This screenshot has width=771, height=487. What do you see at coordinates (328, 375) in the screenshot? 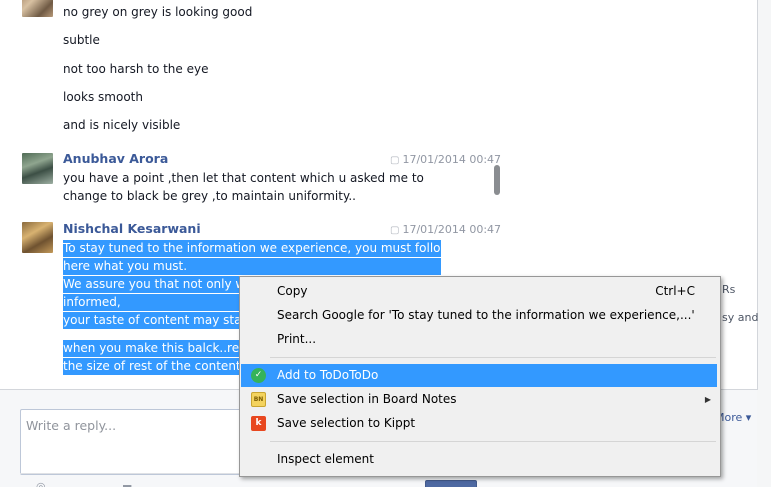
I see `menu-item-label: Add to ToDoToDo` at bounding box center [328, 375].